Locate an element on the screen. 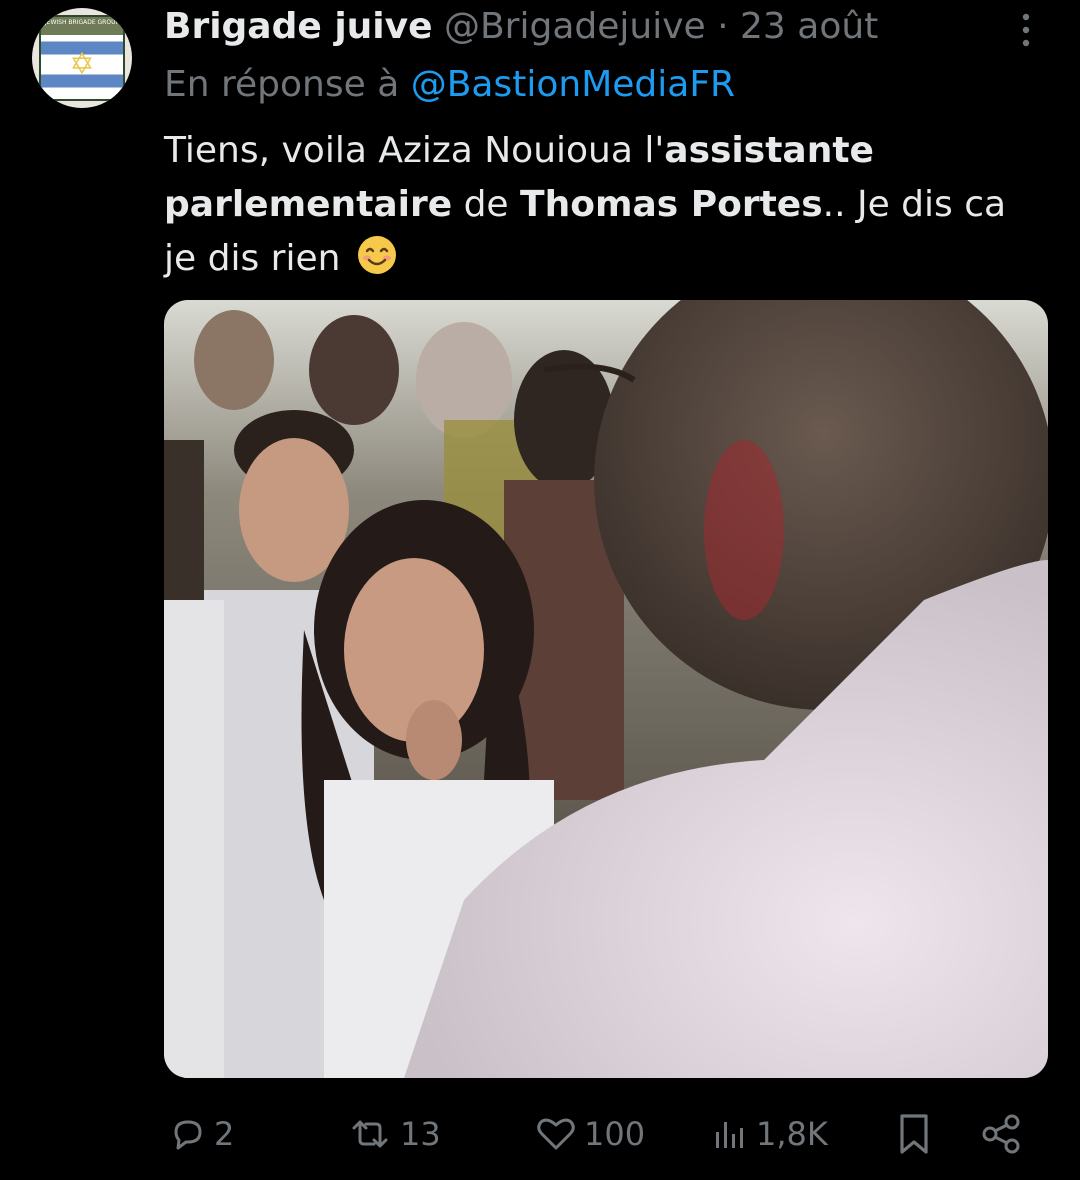  avatar: JEWISH BRIGADE GROUP ✡ is located at coordinates (82, 58).